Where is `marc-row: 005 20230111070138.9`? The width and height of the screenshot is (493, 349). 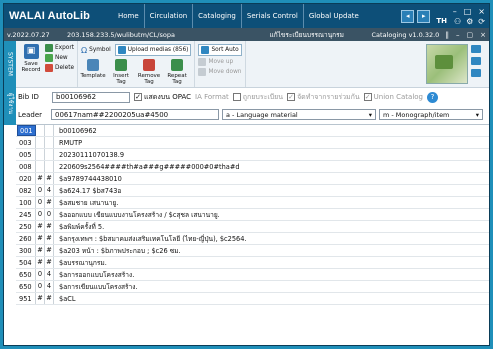
marc-row: 005 20230111070138.9 is located at coordinates (252, 155).